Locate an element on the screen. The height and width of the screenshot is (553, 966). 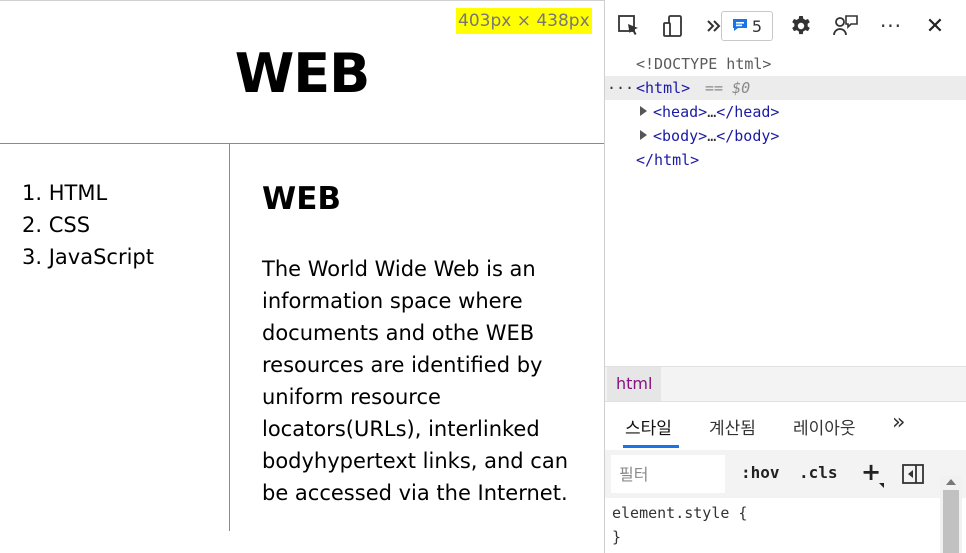
expand-body-icon is located at coordinates (646, 136).